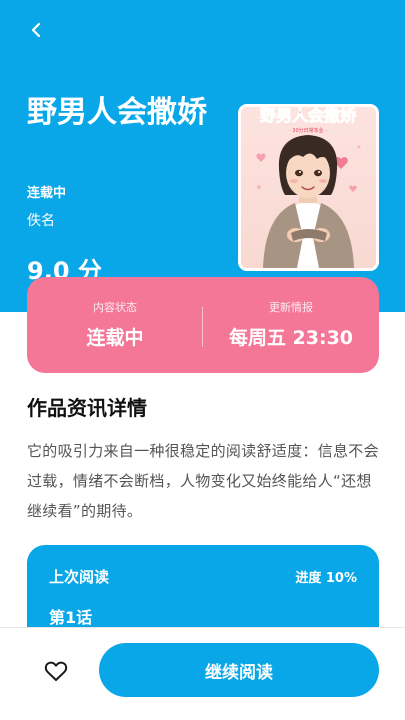 The image size is (405, 720). Describe the element at coordinates (79, 577) in the screenshot. I see `last-read-label: 上次阅读` at that location.